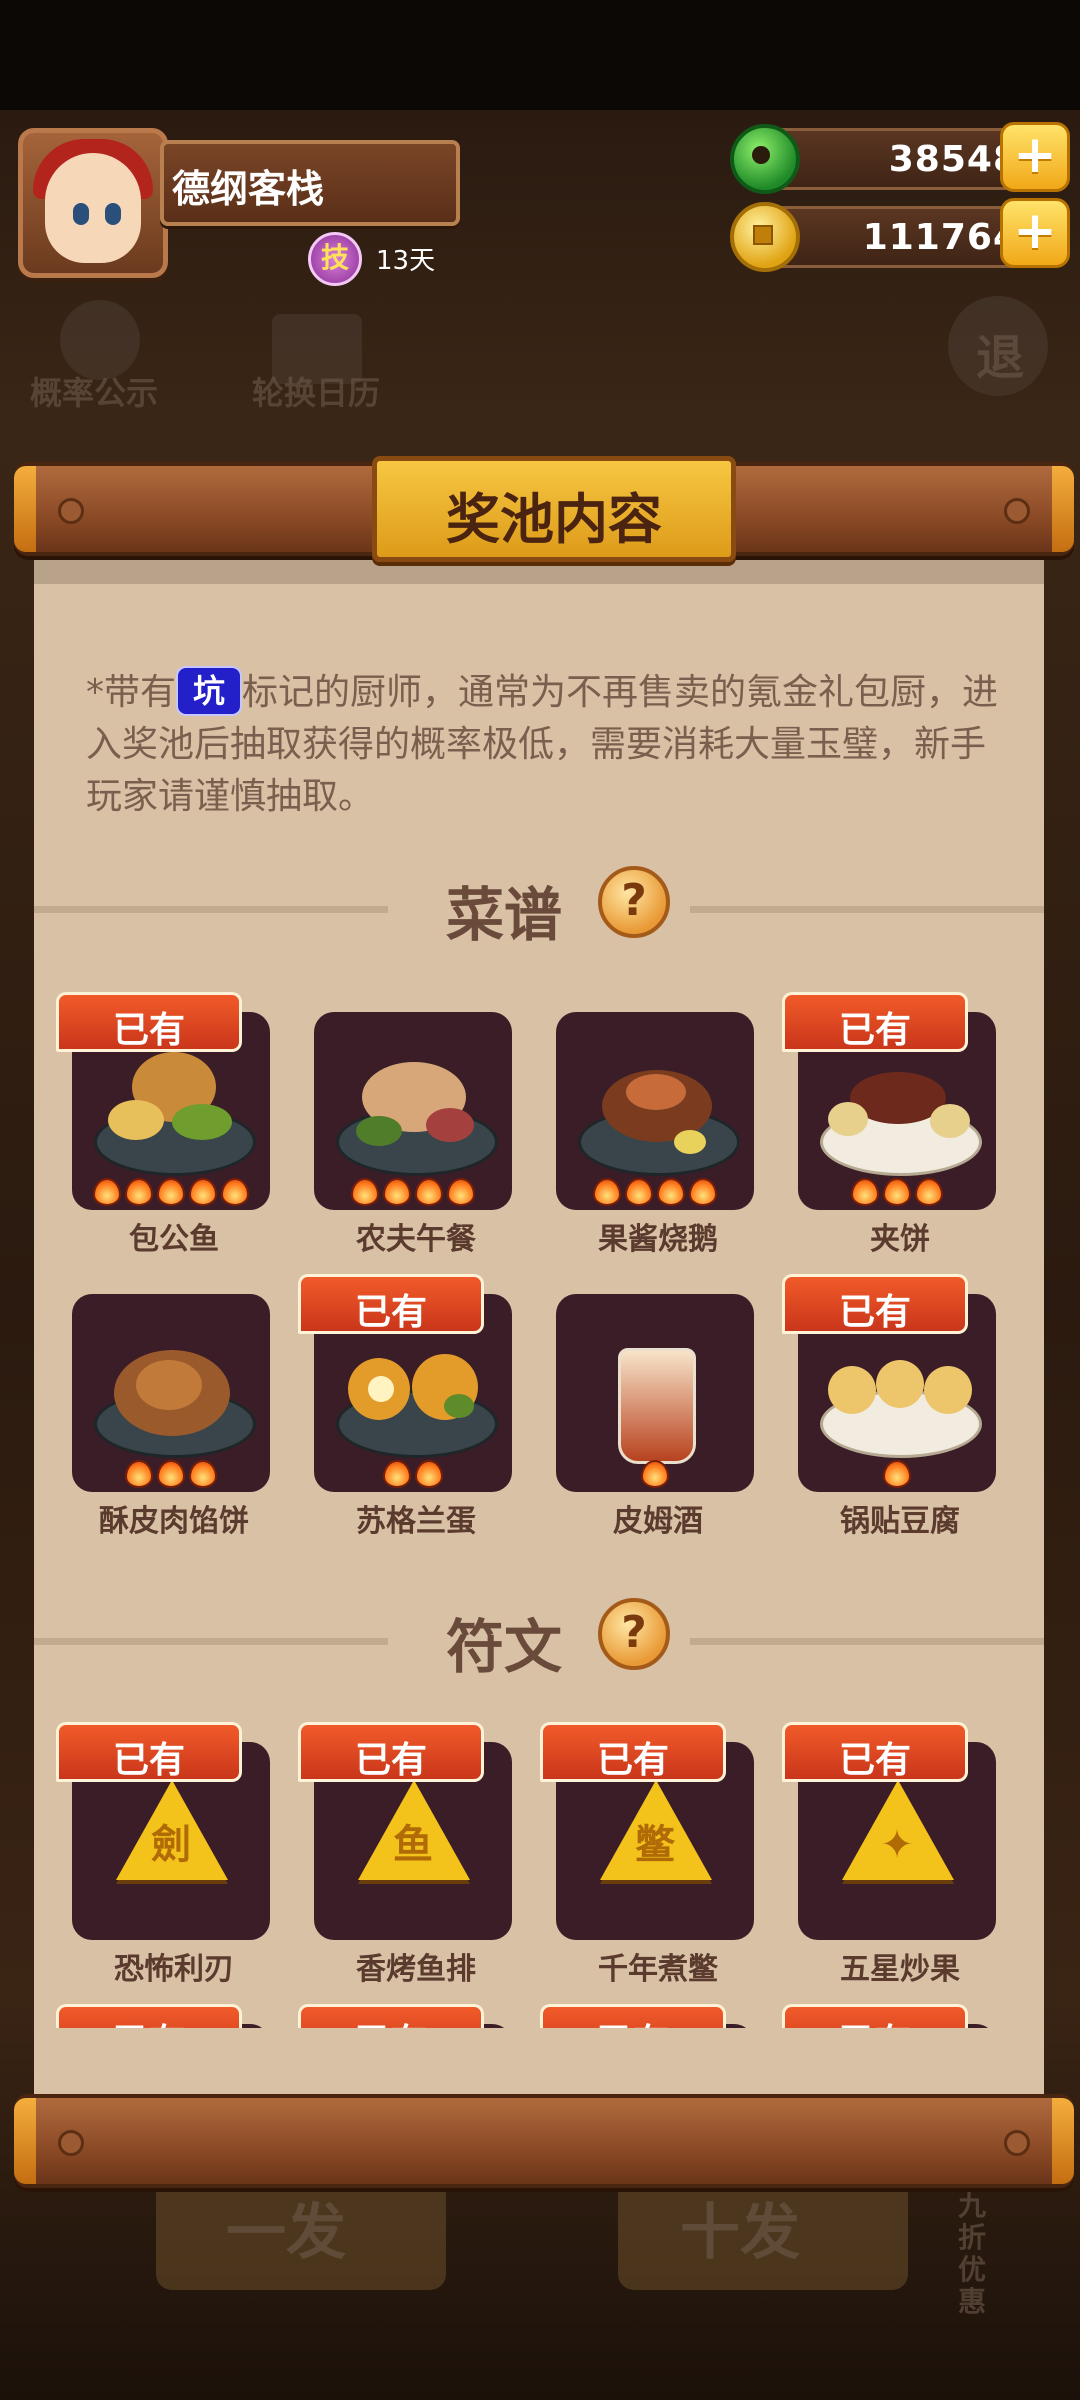 Image resolution: width=1080 pixels, height=2400 pixels. Describe the element at coordinates (658, 1521) in the screenshot. I see `recipe-name: 皮姆酒` at that location.